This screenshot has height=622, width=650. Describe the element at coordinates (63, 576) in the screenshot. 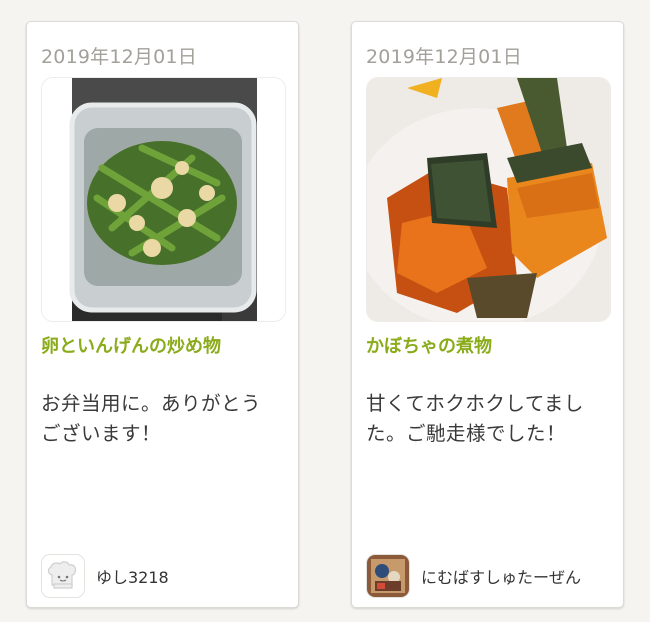

I see `default-chef-icon` at that location.